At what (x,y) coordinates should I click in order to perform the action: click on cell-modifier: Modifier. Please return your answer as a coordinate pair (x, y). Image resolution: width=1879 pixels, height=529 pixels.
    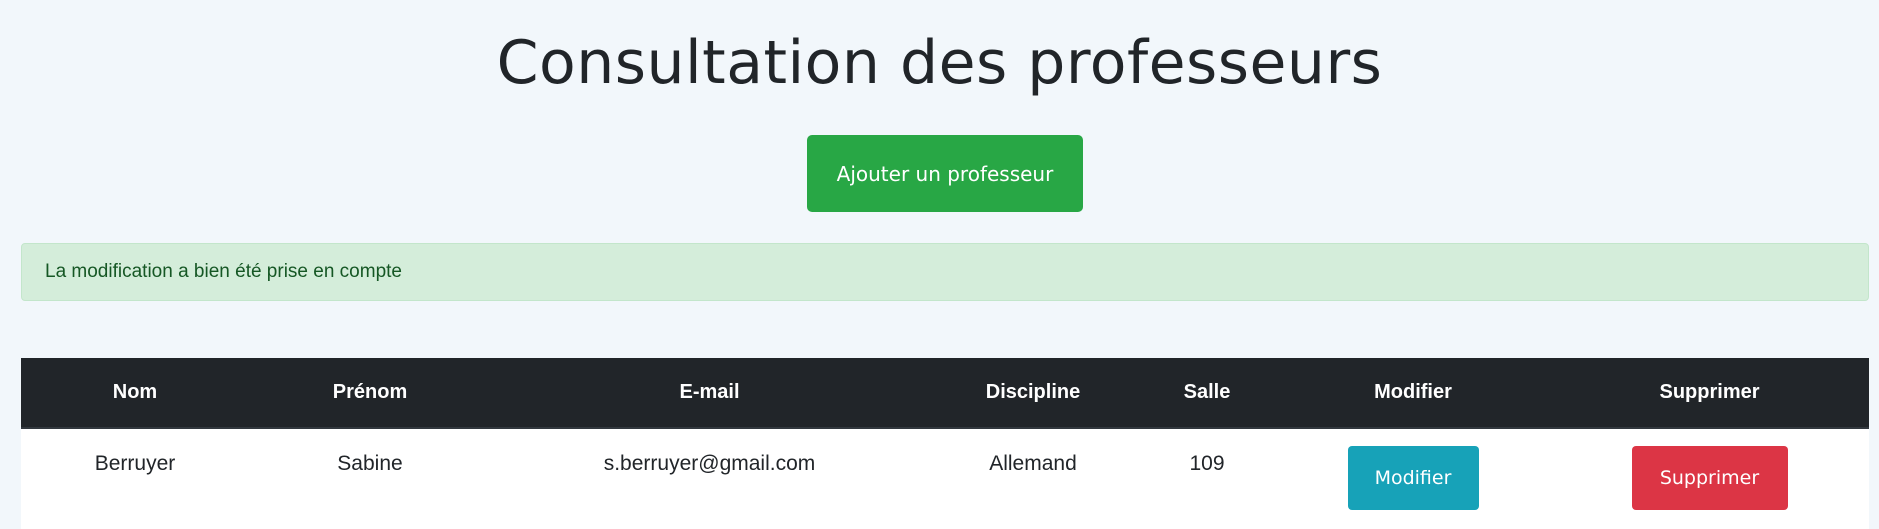
    Looking at the image, I should click on (1413, 478).